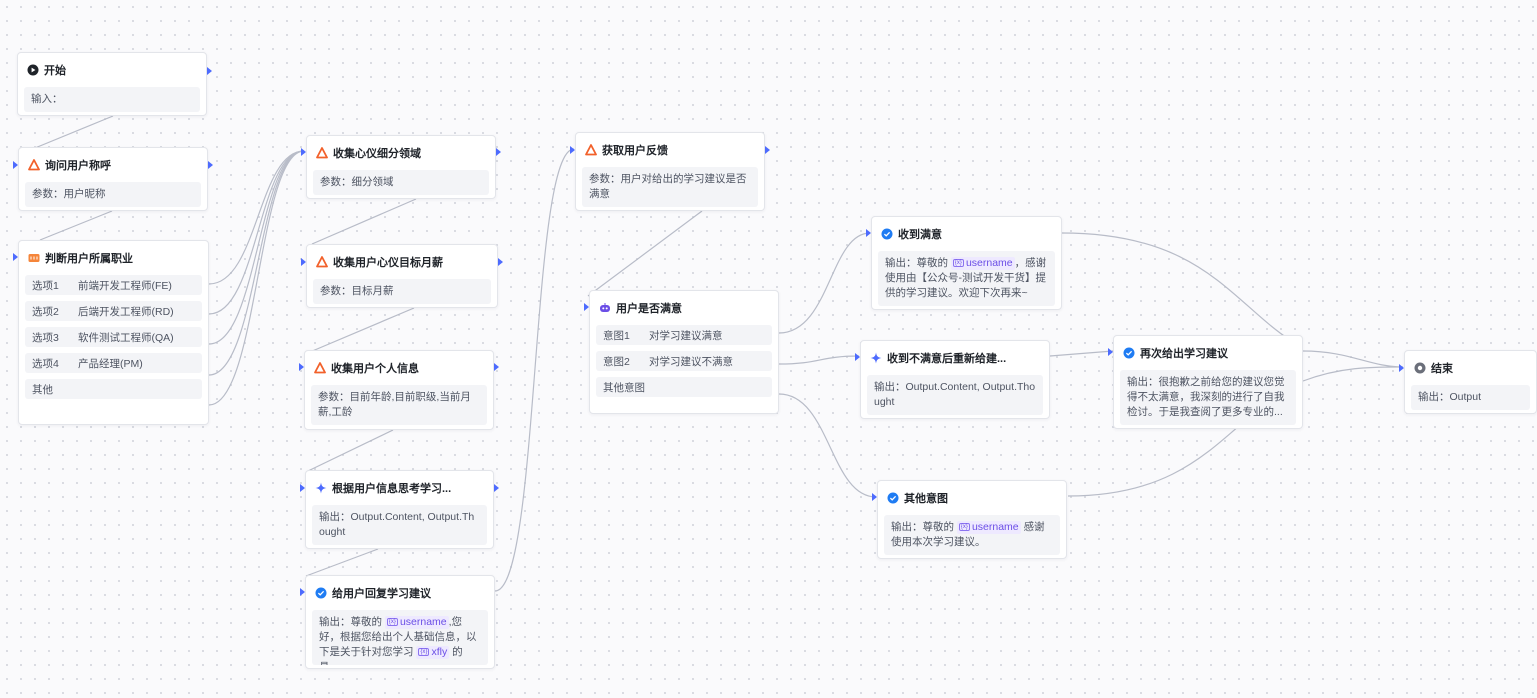 The width and height of the screenshot is (1537, 698). I want to click on node-ask-name: 询问用户称呼 参数：用户昵称, so click(113, 179).